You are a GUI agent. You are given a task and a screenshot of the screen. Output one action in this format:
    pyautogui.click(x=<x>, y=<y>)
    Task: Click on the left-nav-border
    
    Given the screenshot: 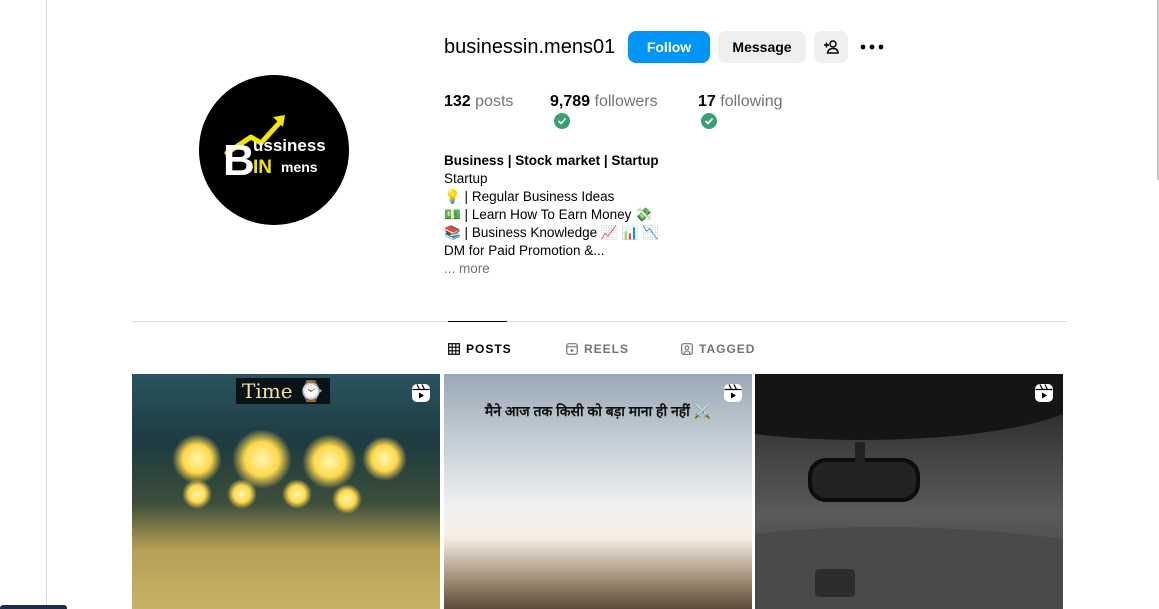 What is the action you would take?
    pyautogui.click(x=46, y=304)
    